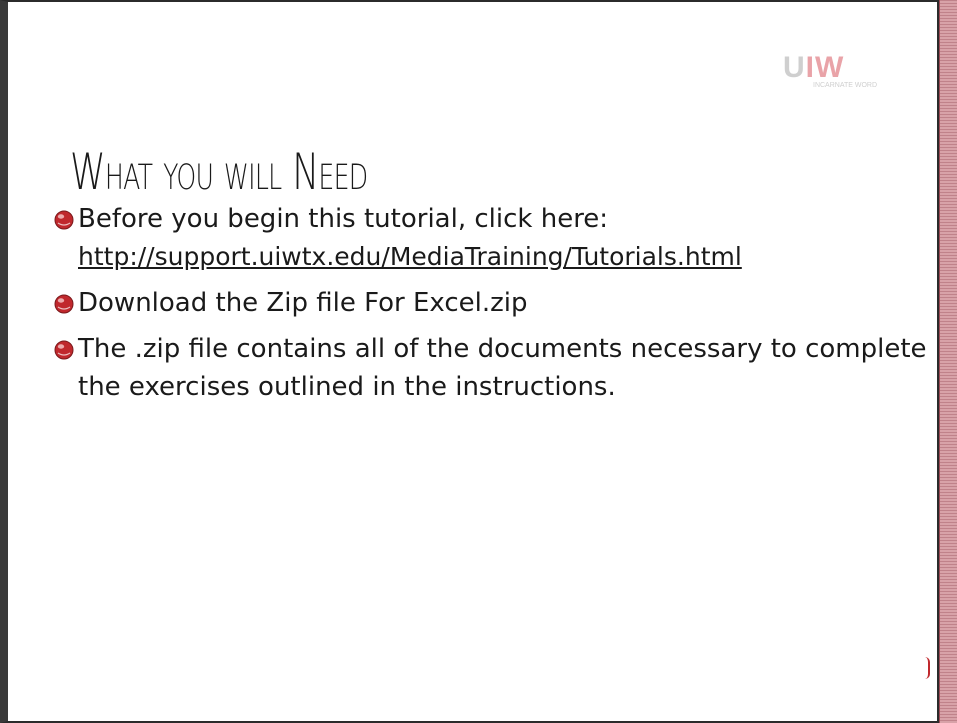  I want to click on right-edge-strip, so click(948, 361).